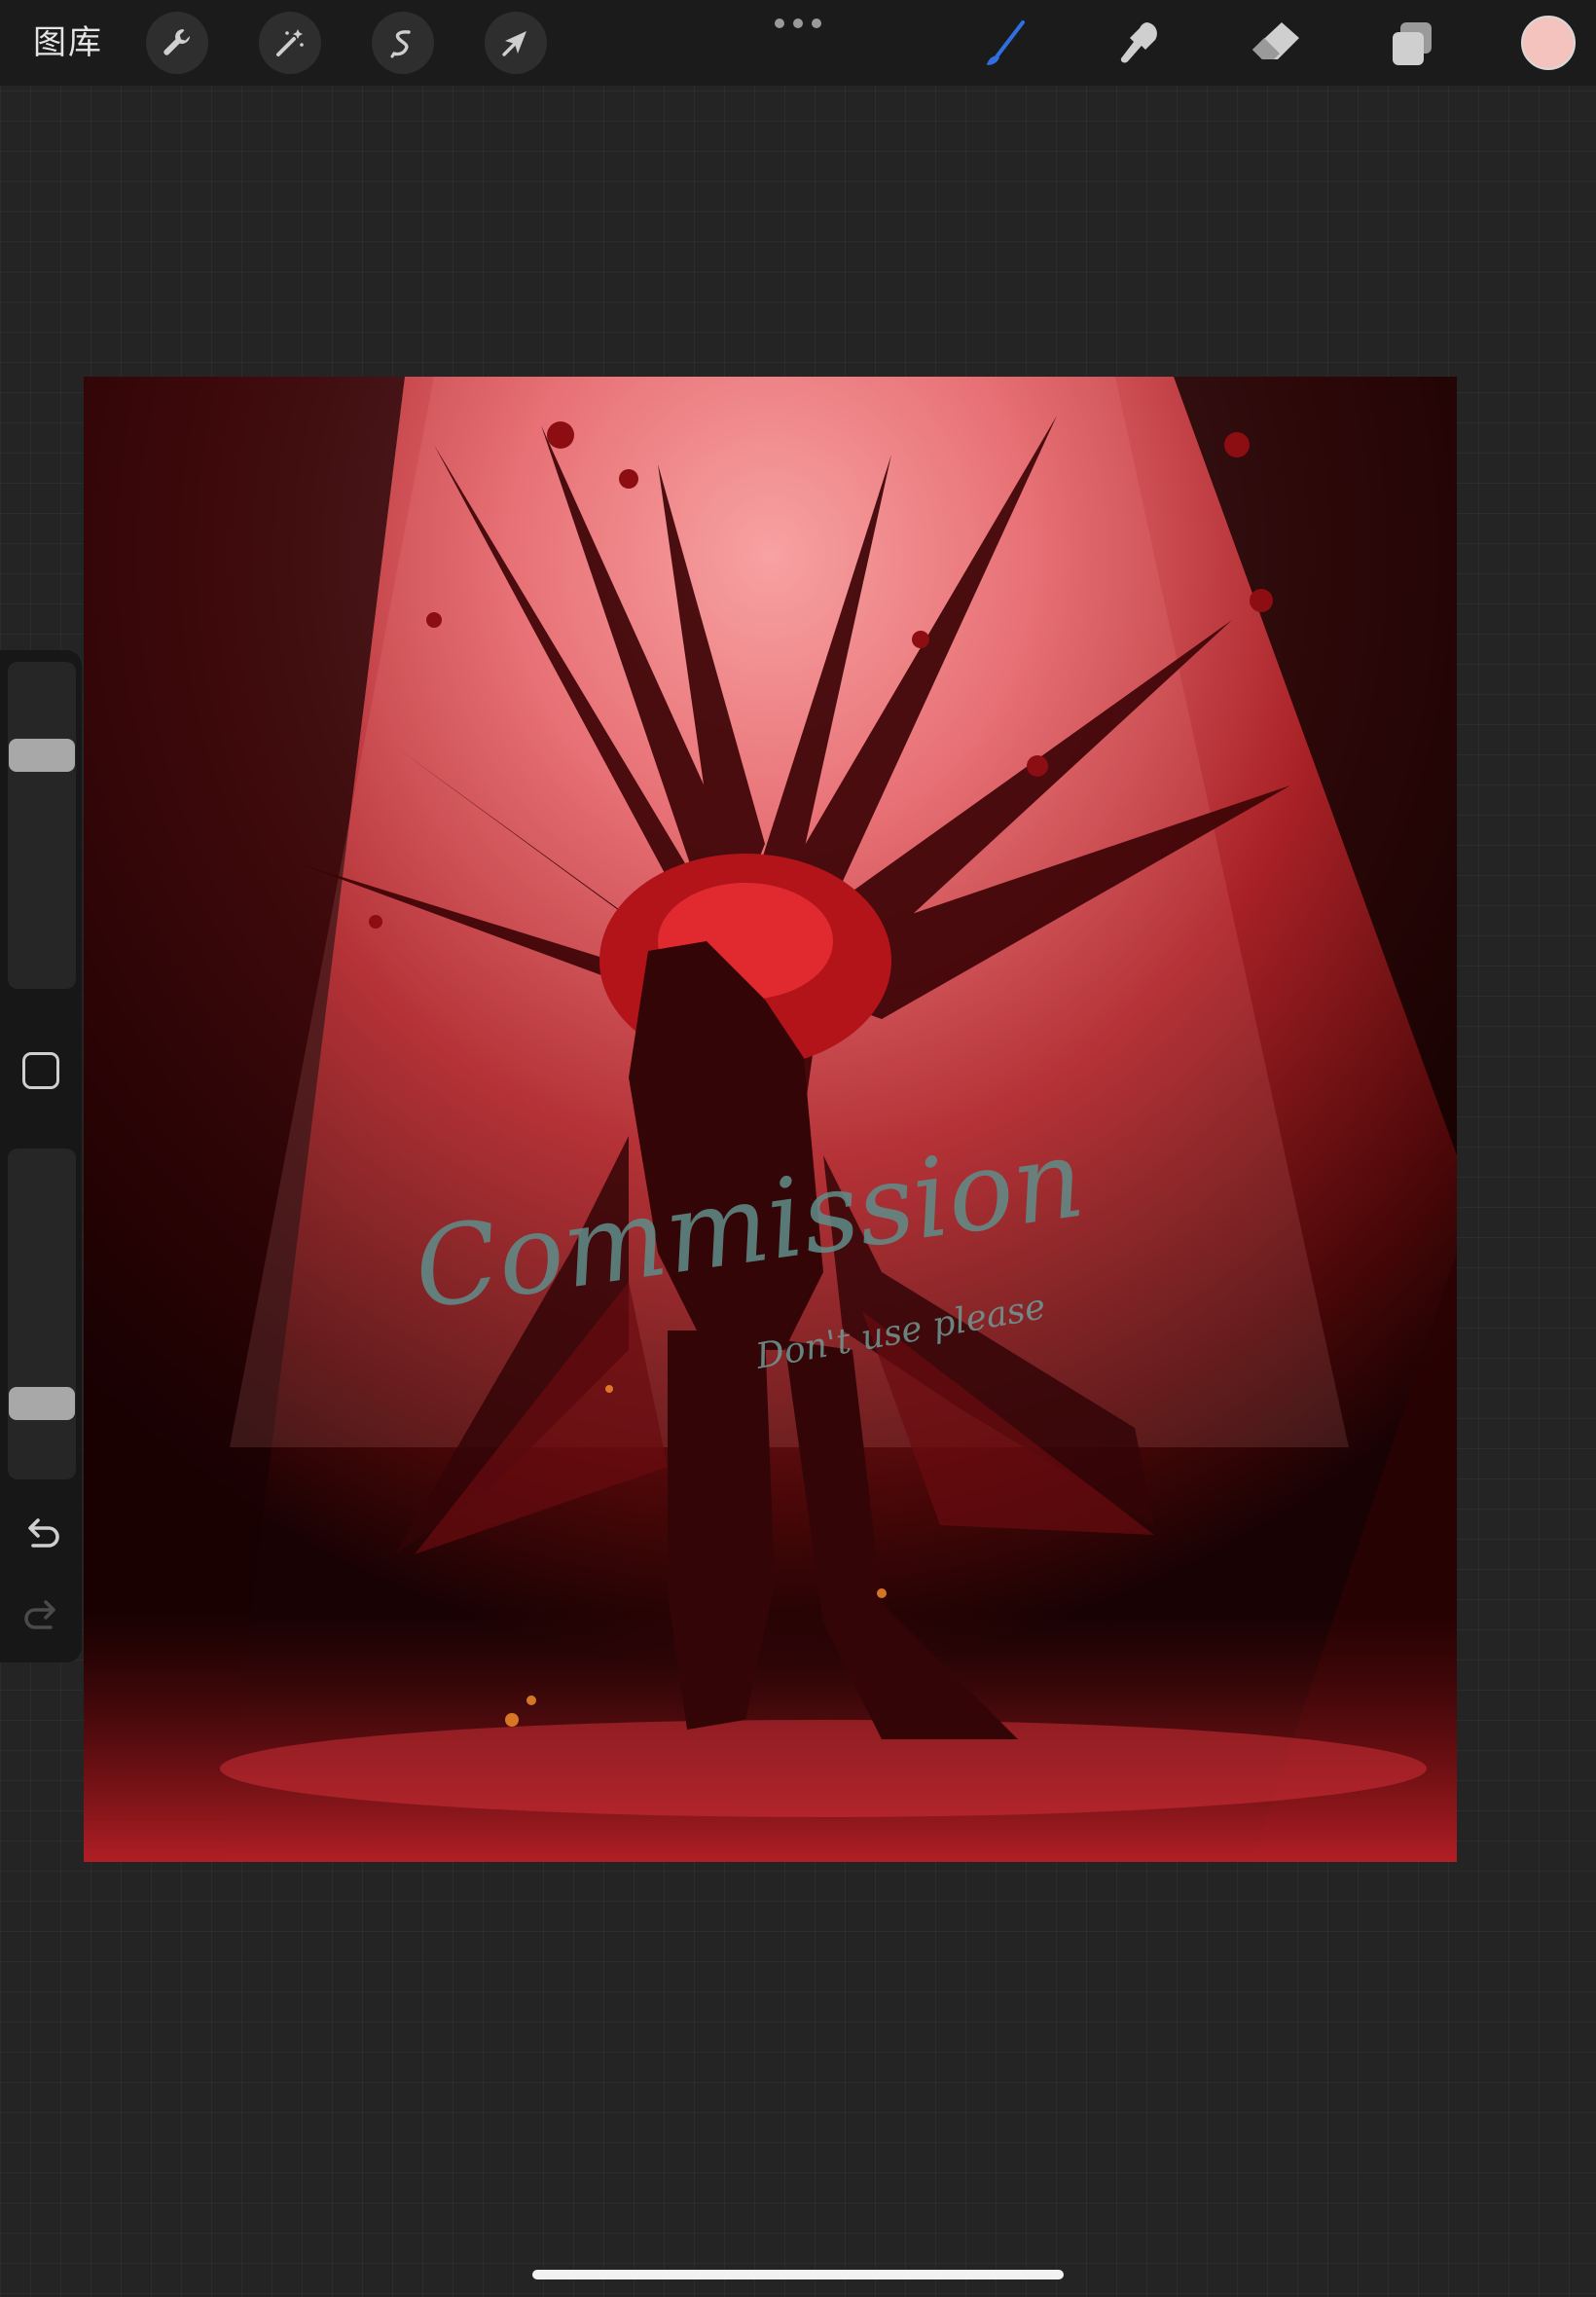 This screenshot has width=1596, height=2297. I want to click on square-modify-icon, so click(40, 1070).